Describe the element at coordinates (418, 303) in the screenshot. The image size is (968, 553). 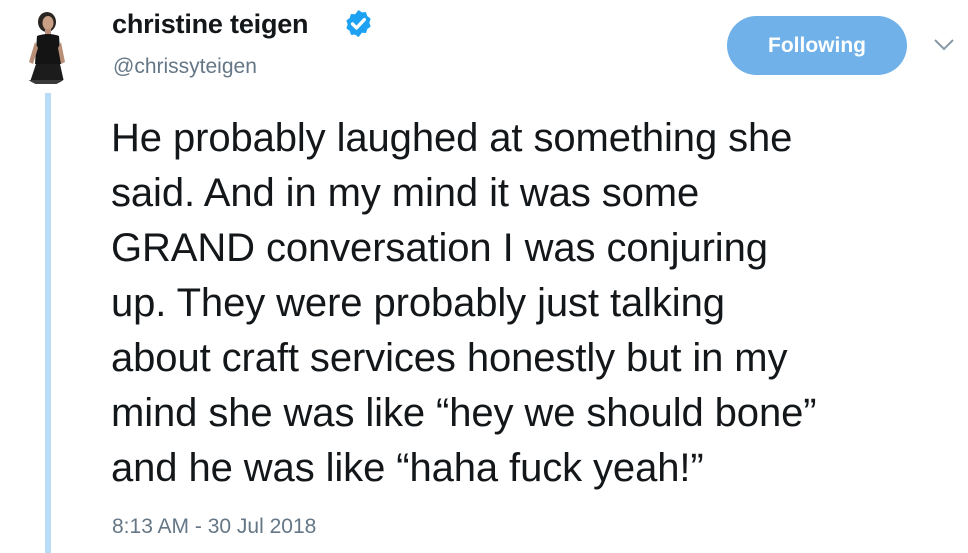
I see `tweet-text-line: up. They were probably just talking` at that location.